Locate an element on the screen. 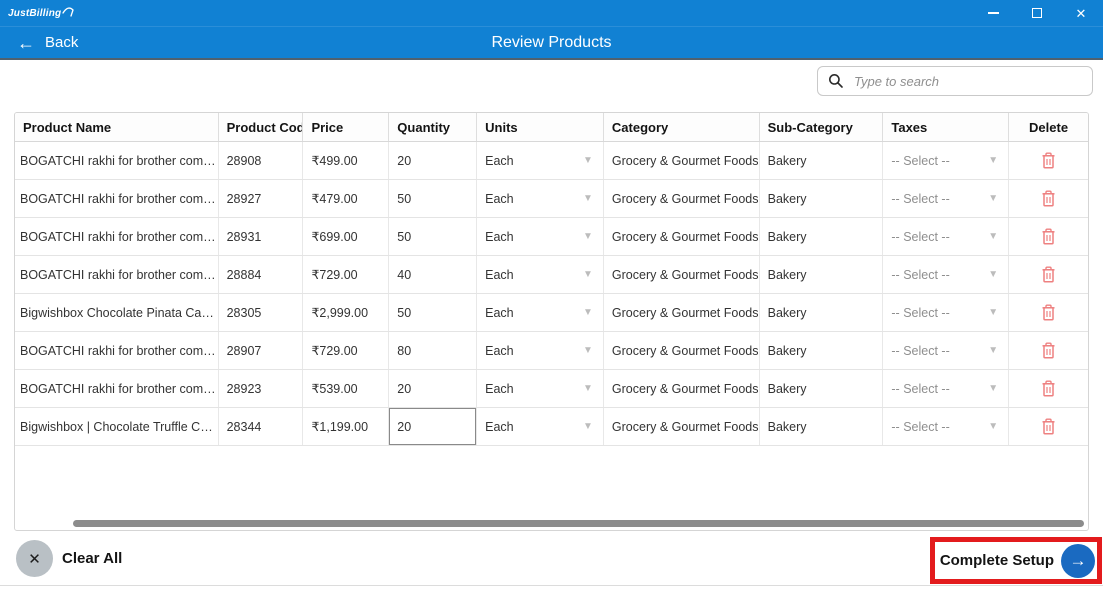 Image resolution: width=1103 pixels, height=594 pixels. window-titlebar: JustBilling ✕ is located at coordinates (551, 13).